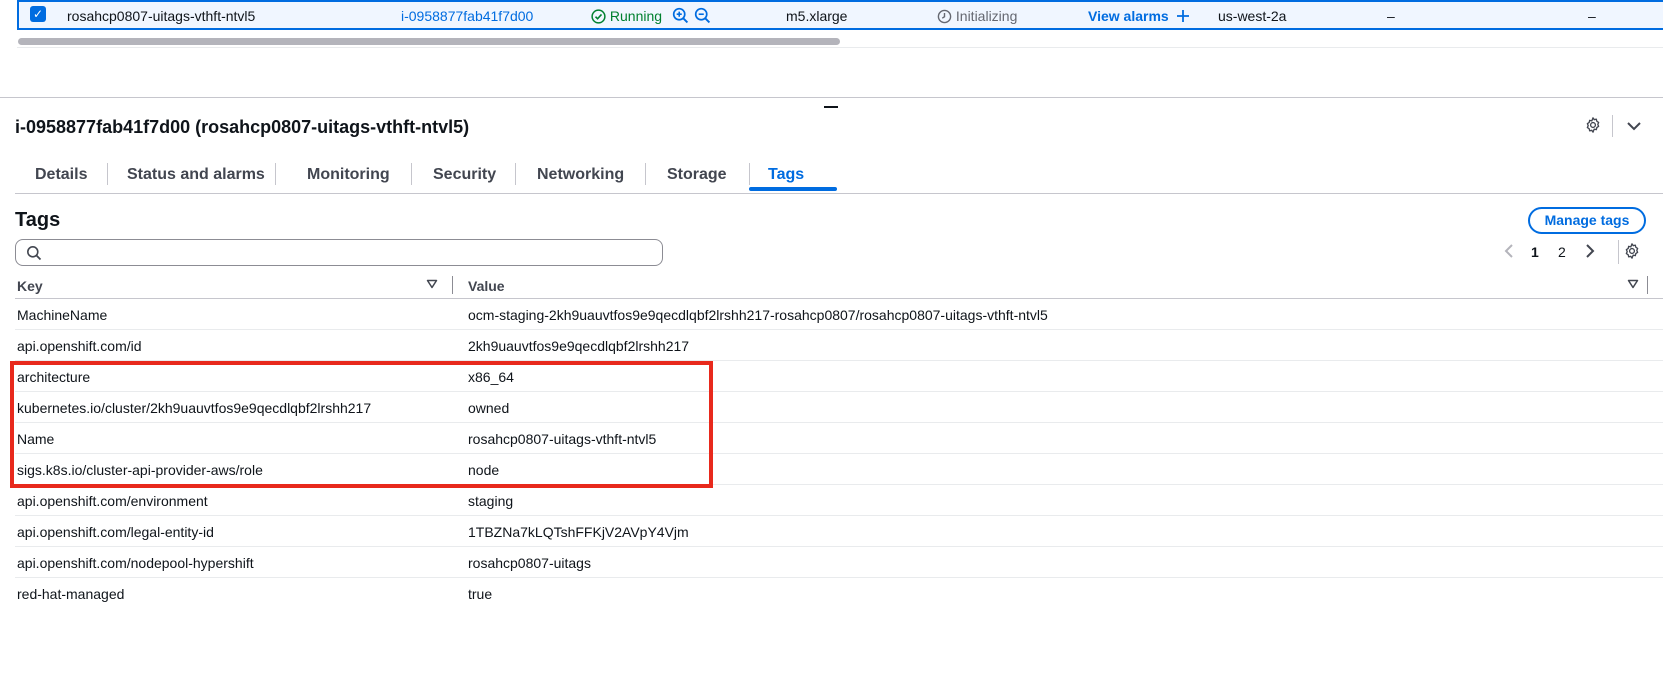 Image resolution: width=1663 pixels, height=676 pixels. What do you see at coordinates (135, 563) in the screenshot?
I see `tag-key: api.openshift.com/nodepool-hypershift` at bounding box center [135, 563].